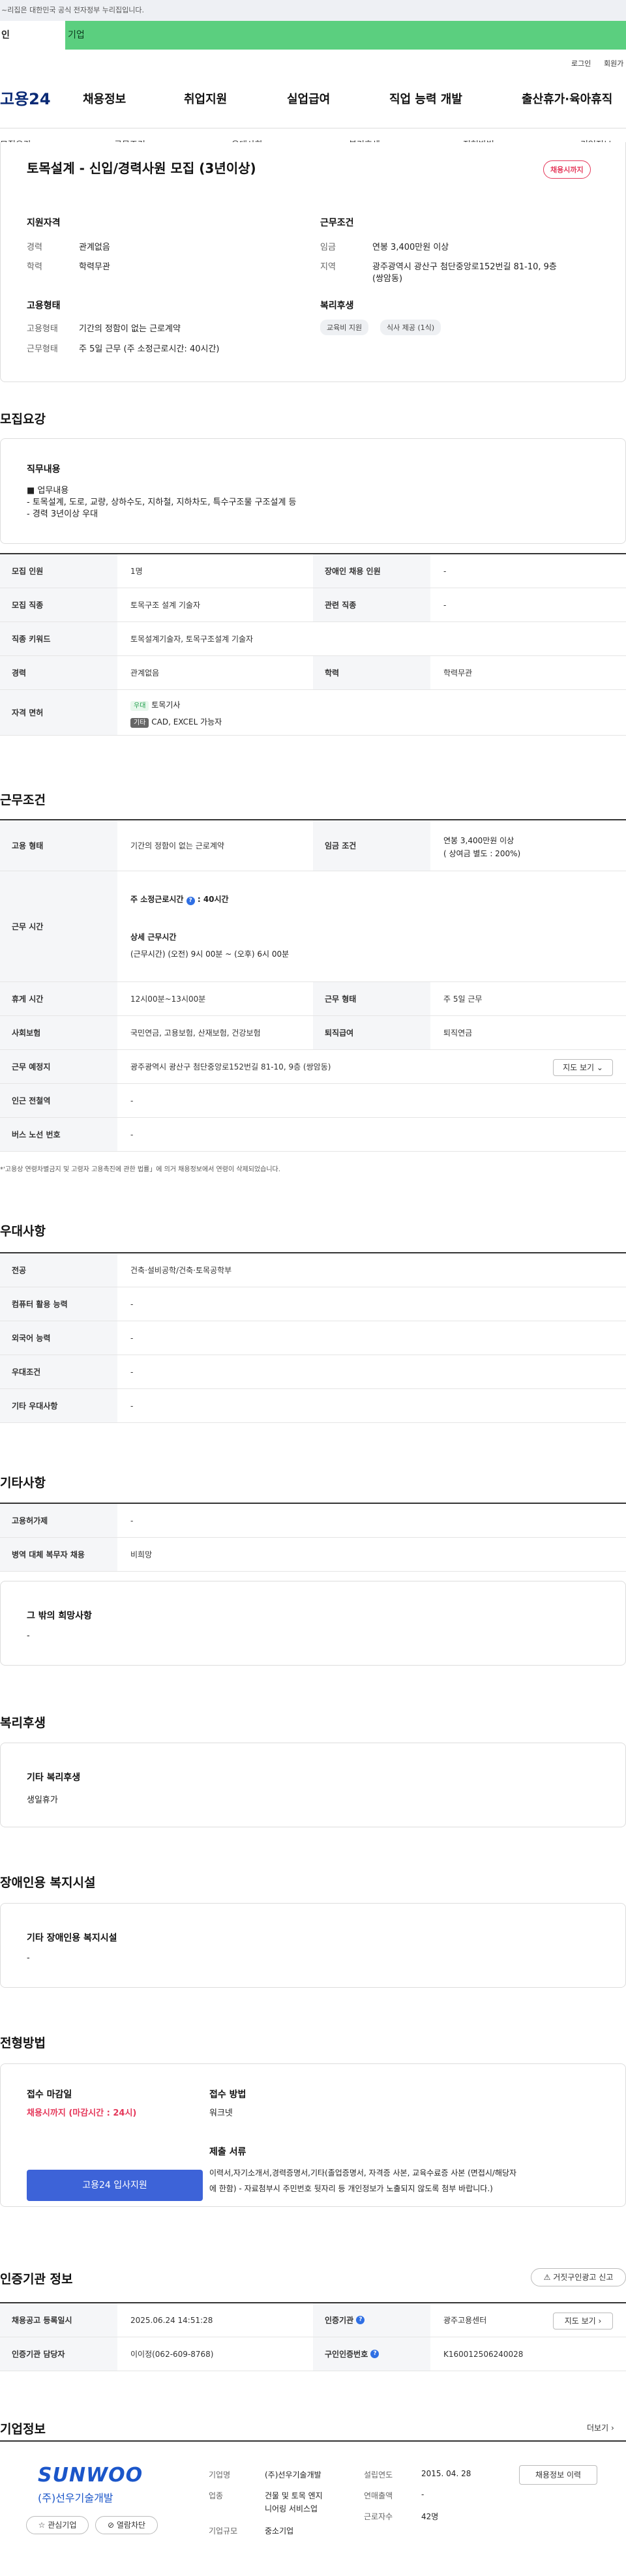  Describe the element at coordinates (57, 2525) in the screenshot. I see `fav-company-button: ☆ 관심기업` at that location.